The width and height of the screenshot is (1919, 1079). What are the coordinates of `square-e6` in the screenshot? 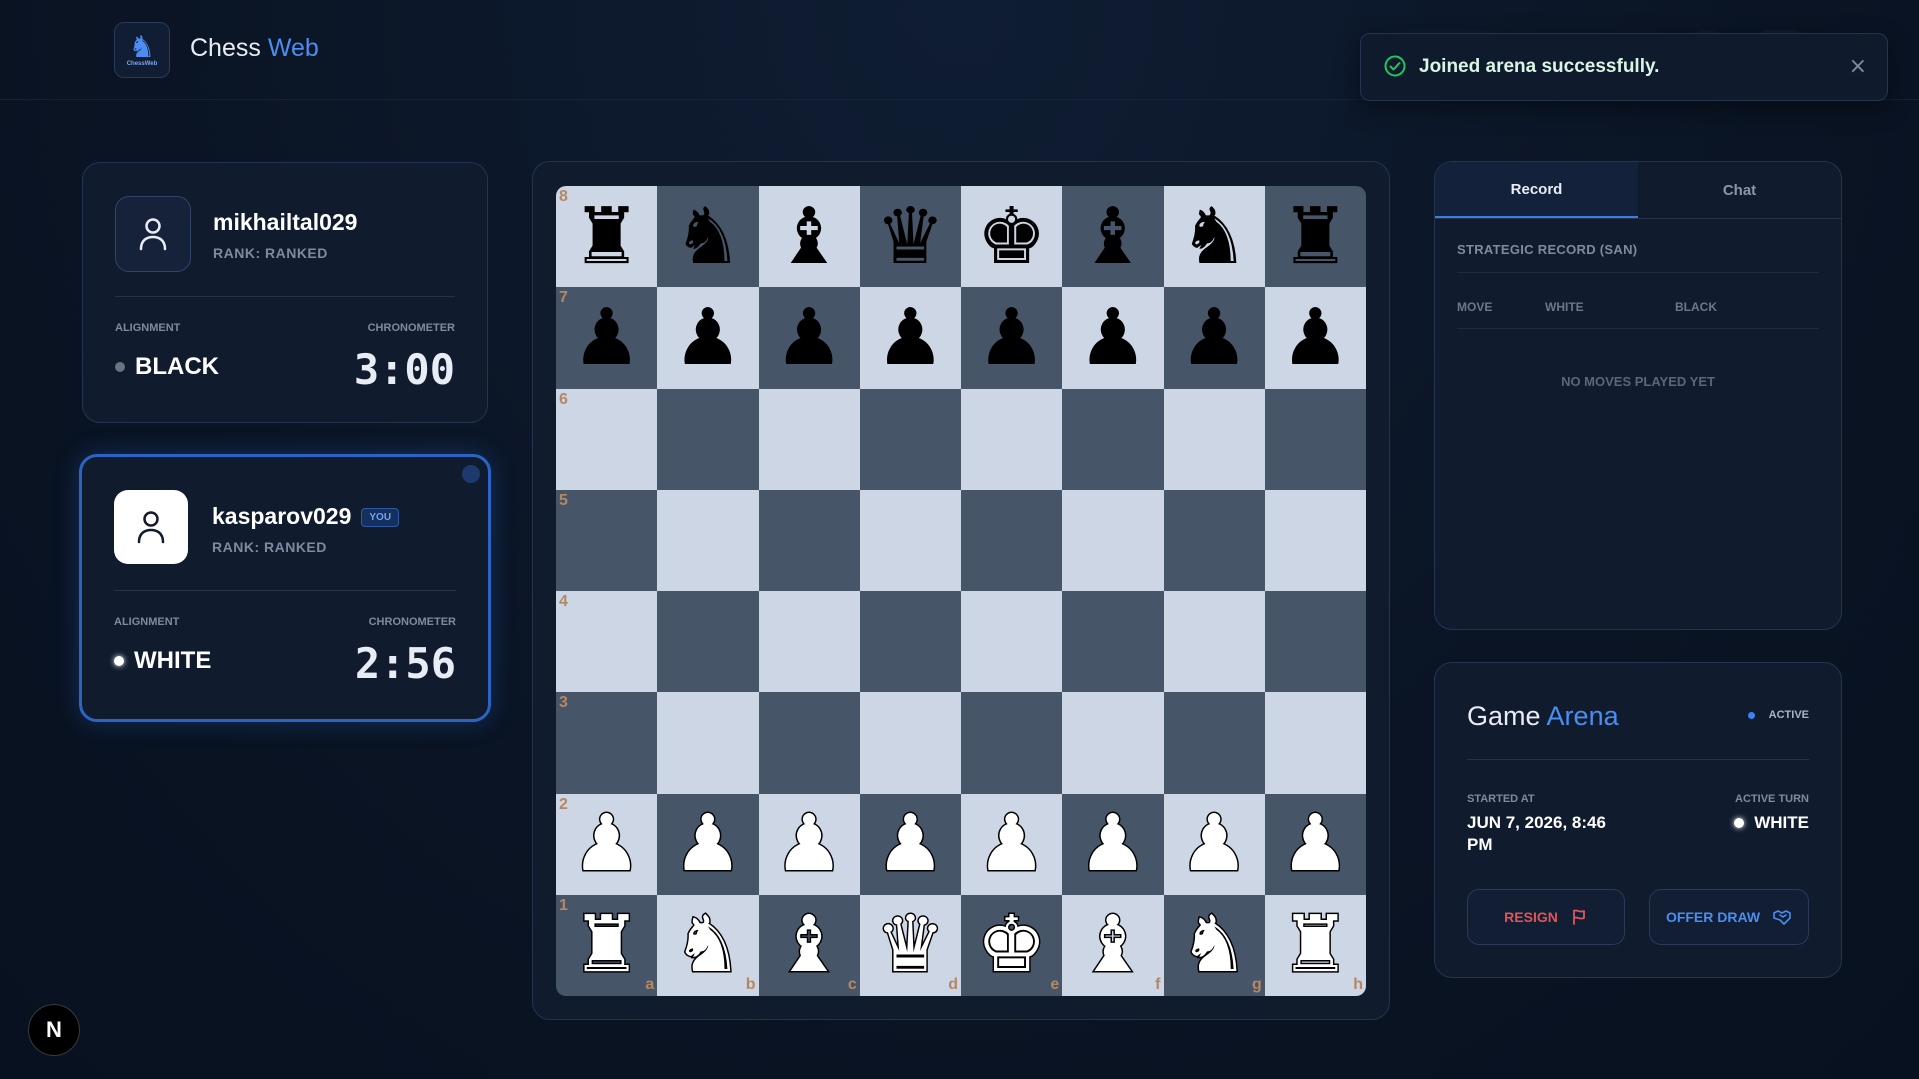 It's located at (1012, 439).